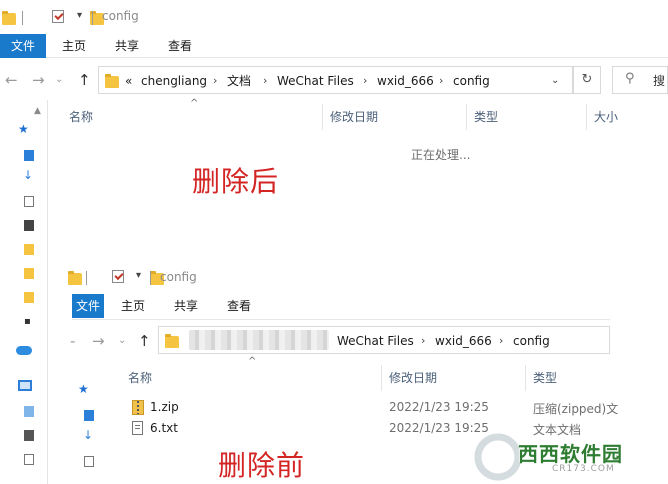 The height and width of the screenshot is (484, 668). Describe the element at coordinates (334, 17) in the screenshot. I see `title-bar-after: ▾ config` at that location.